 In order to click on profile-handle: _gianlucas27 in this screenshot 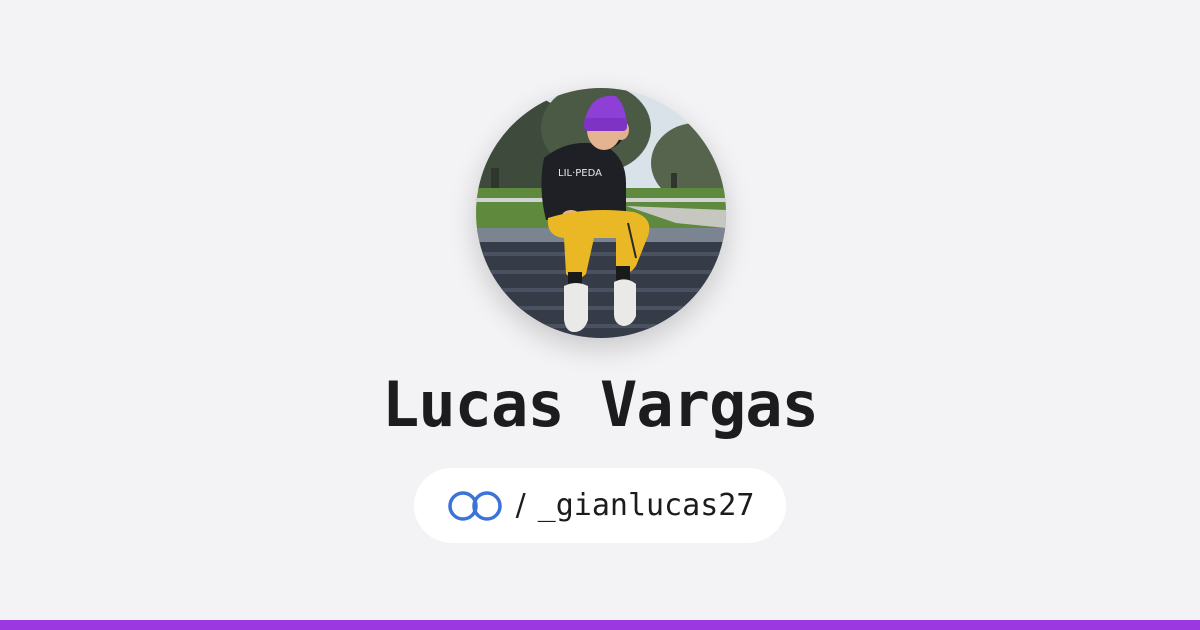, I will do `click(646, 505)`.